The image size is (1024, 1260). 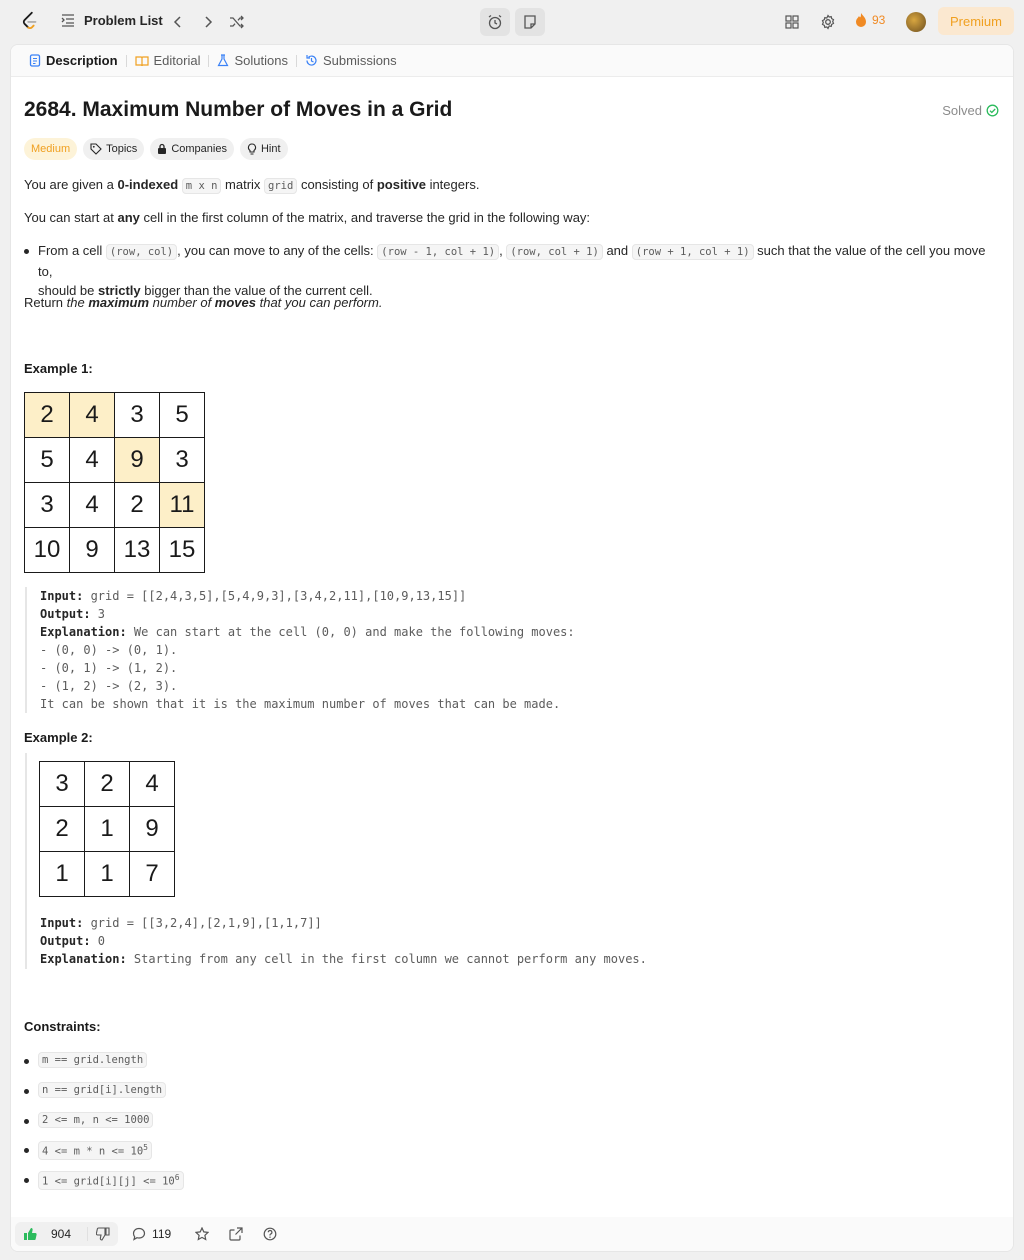 I want to click on thumbs-up-icon, so click(x=30, y=1234).